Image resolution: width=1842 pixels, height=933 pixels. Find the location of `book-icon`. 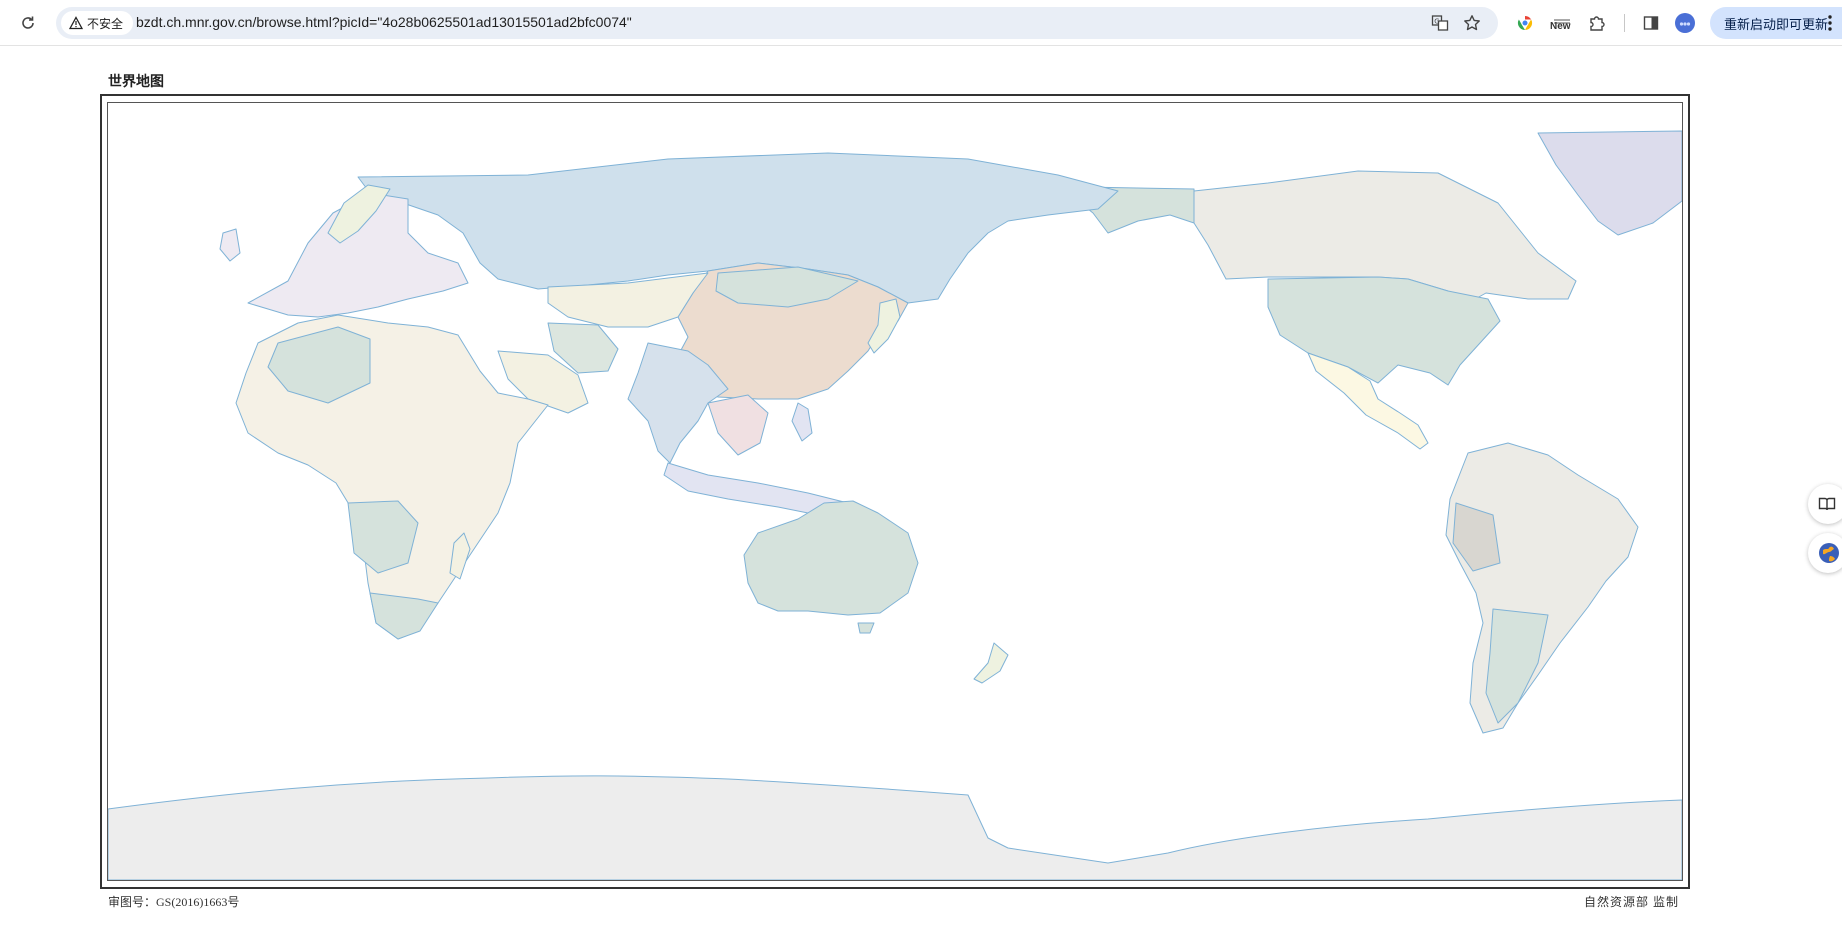

book-icon is located at coordinates (1827, 504).